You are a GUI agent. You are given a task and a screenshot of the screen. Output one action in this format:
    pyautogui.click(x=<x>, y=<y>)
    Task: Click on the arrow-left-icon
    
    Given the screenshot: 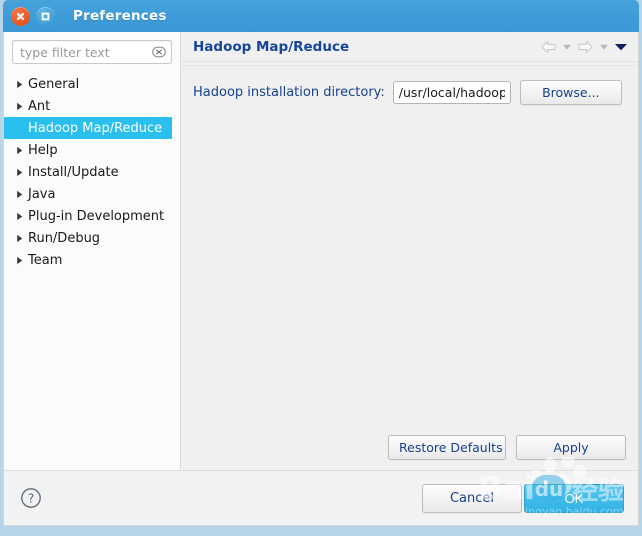 What is the action you would take?
    pyautogui.click(x=548, y=46)
    